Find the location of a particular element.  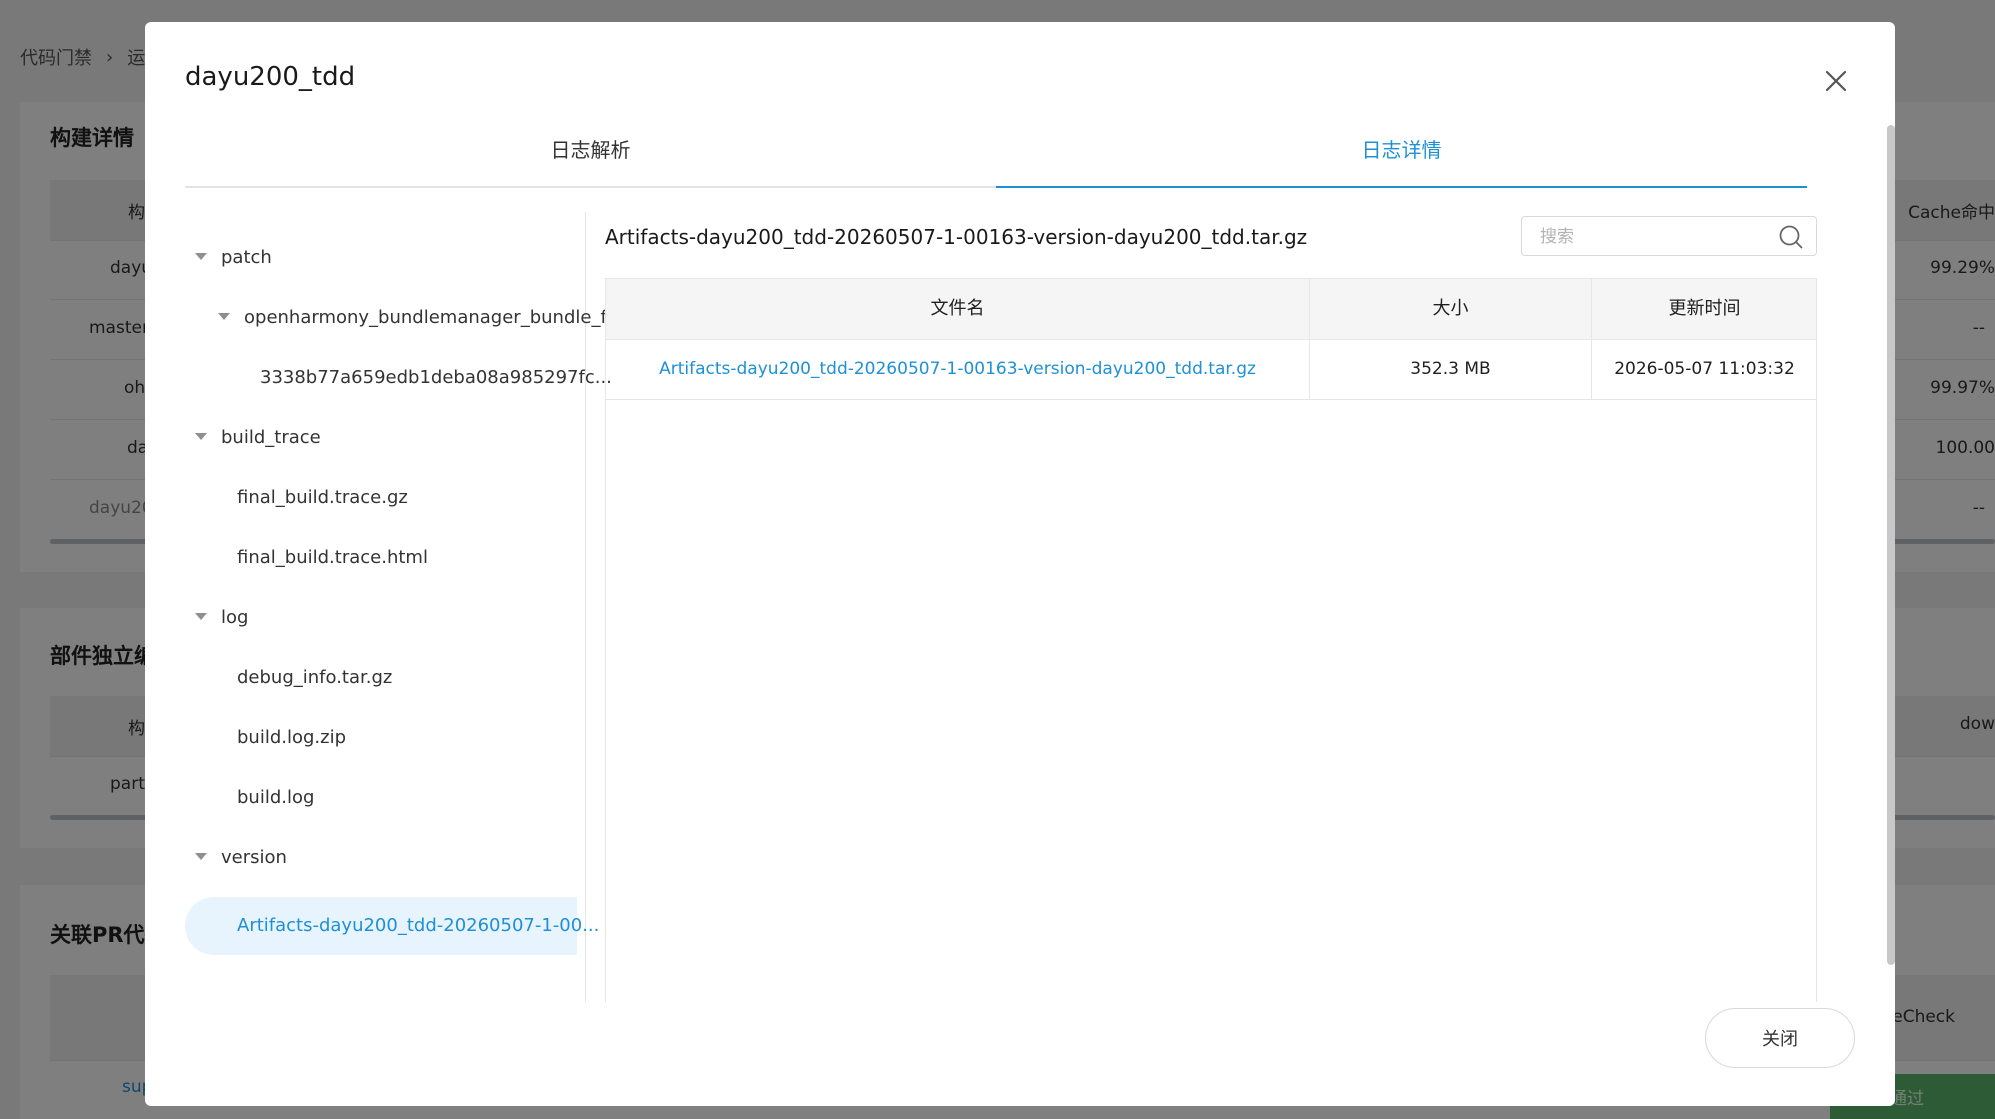

tree-file-label: debug_info.tar.gz is located at coordinates (315, 677).